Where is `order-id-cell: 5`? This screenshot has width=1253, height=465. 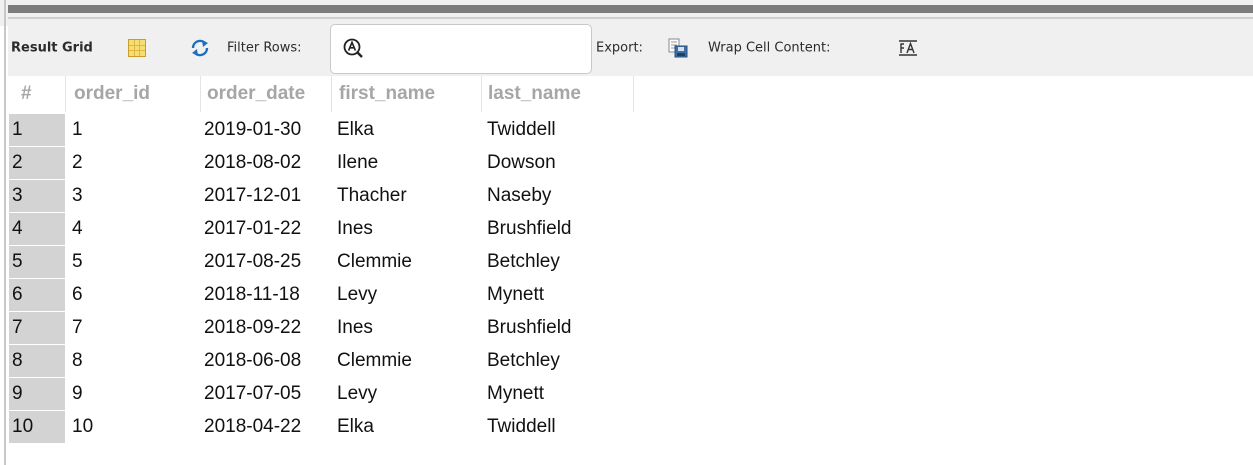
order-id-cell: 5 is located at coordinates (77, 262).